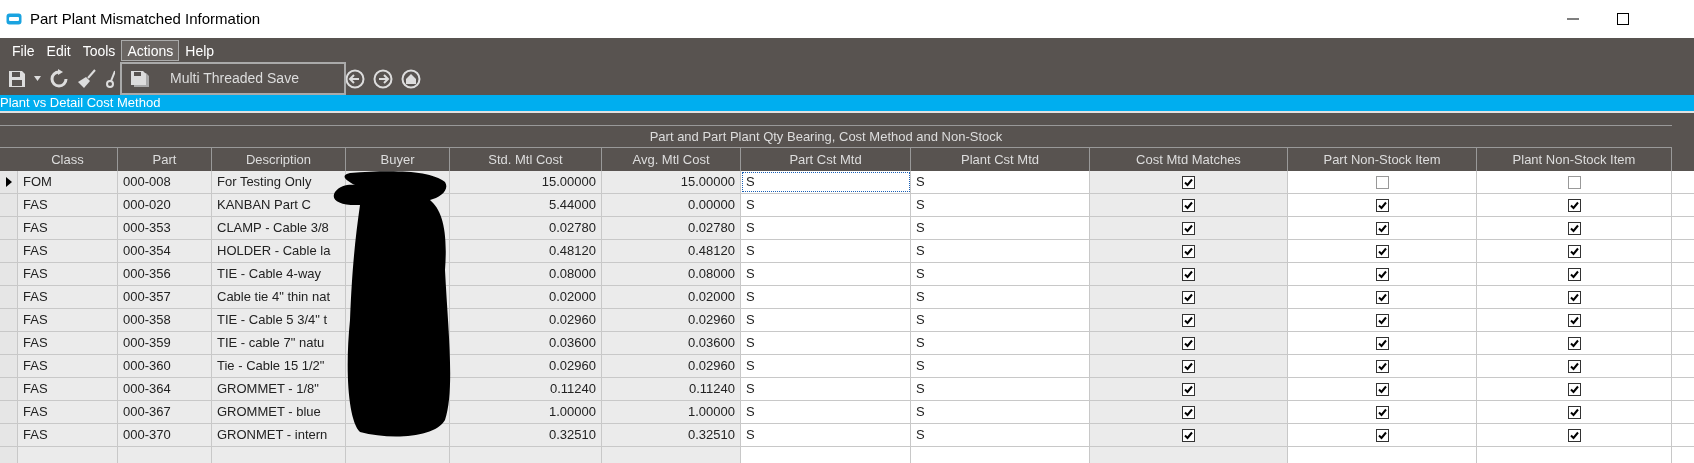 The image size is (1694, 463). What do you see at coordinates (279, 343) in the screenshot?
I see `table-cell: TIE - cable 7" natu` at bounding box center [279, 343].